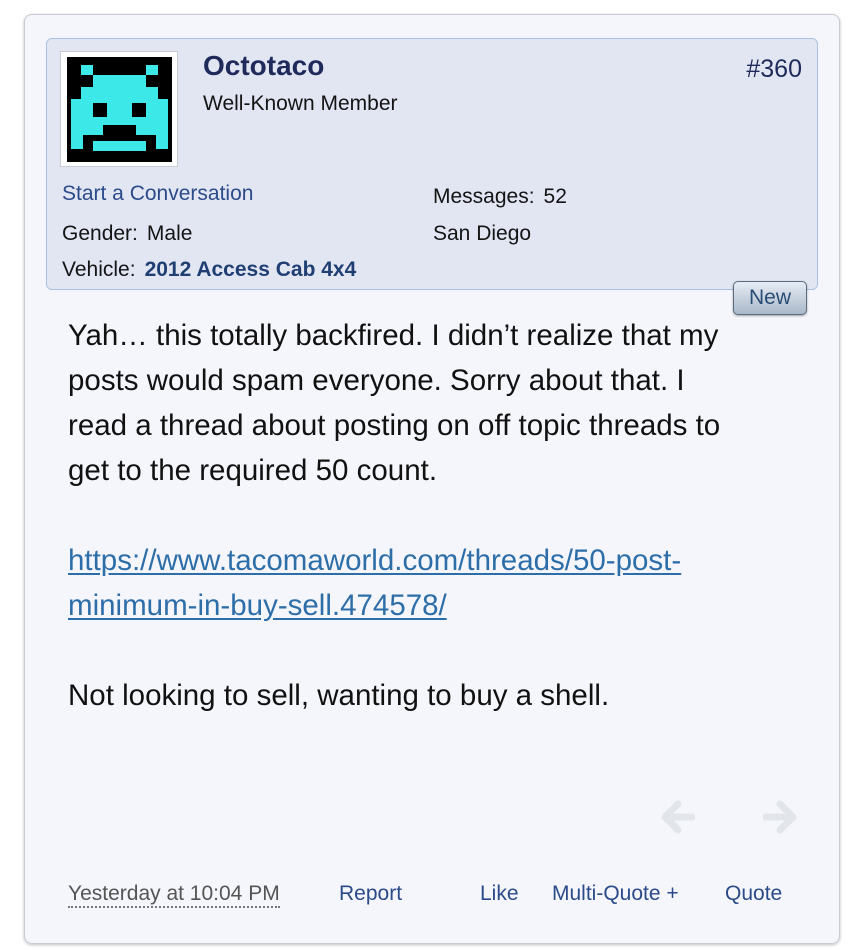 Image resolution: width=864 pixels, height=951 pixels. I want to click on space-invader-icon, so click(119, 109).